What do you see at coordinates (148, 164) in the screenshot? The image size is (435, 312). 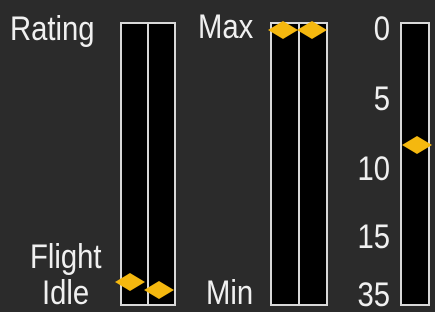 I see `rating-gauge-divider` at bounding box center [148, 164].